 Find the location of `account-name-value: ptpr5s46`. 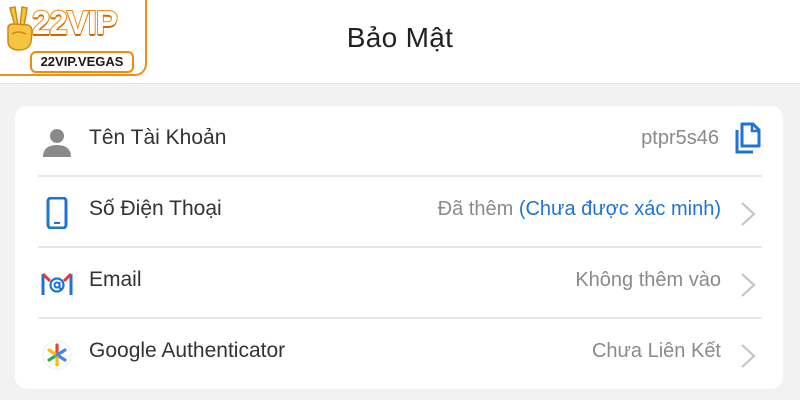

account-name-value: ptpr5s46 is located at coordinates (680, 138).